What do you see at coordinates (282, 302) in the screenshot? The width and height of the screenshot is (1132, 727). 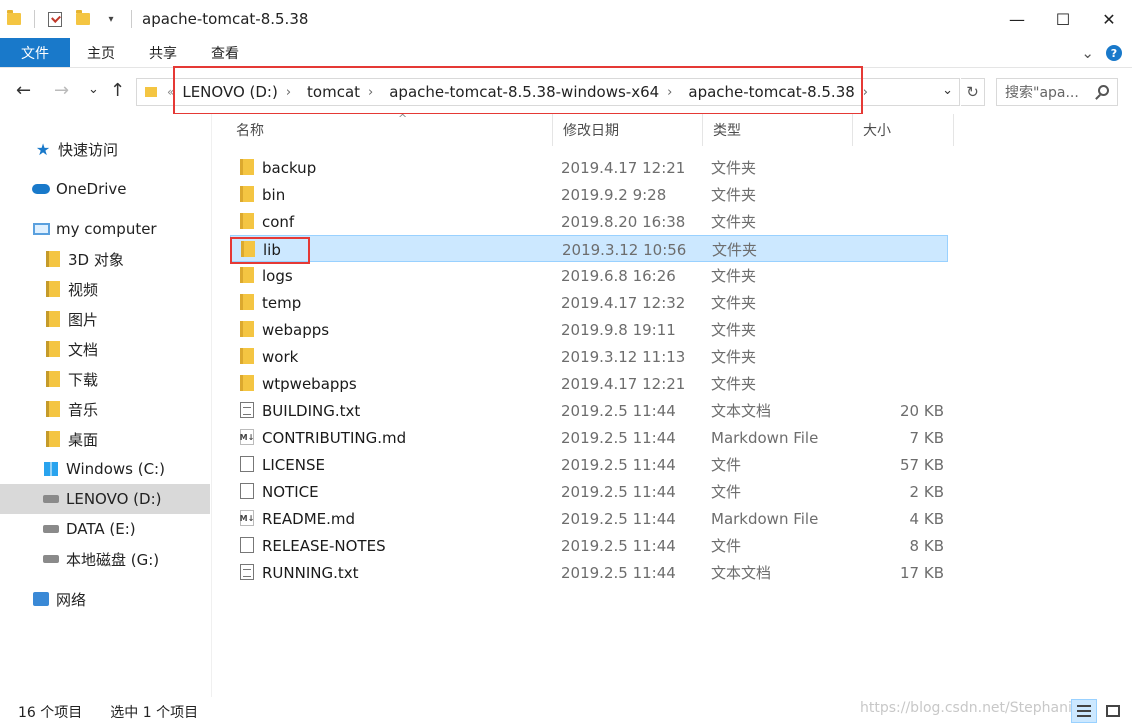 I see `file-name: temp` at bounding box center [282, 302].